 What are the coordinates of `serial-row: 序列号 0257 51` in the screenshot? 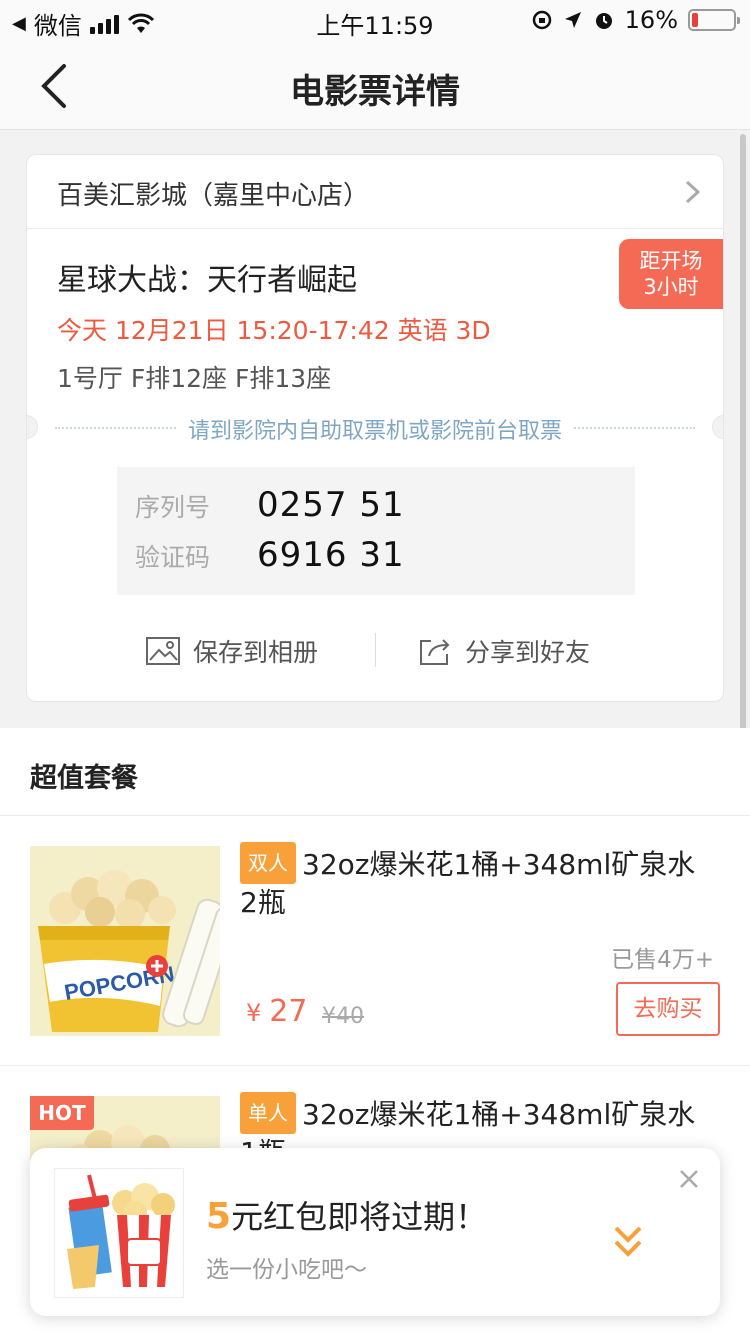 It's located at (270, 505).